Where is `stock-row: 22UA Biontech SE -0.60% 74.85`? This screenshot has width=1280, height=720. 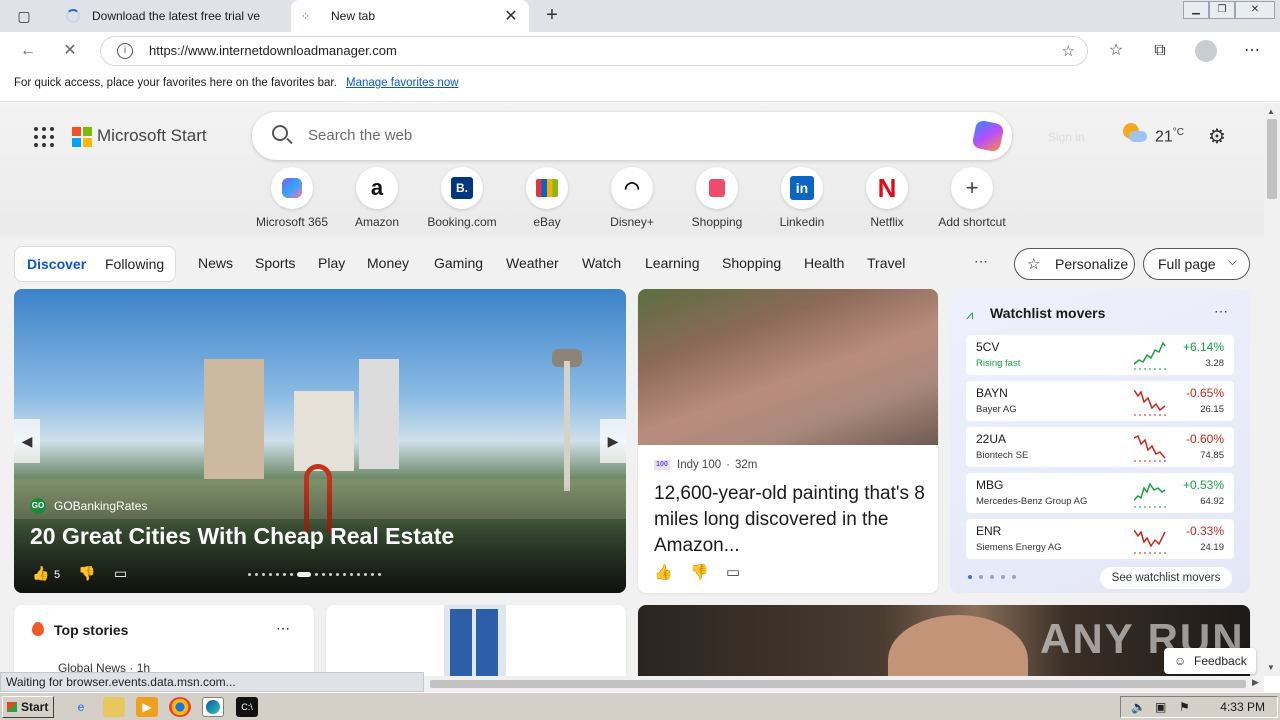
stock-row: 22UA Biontech SE -0.60% 74.85 is located at coordinates (1100, 447).